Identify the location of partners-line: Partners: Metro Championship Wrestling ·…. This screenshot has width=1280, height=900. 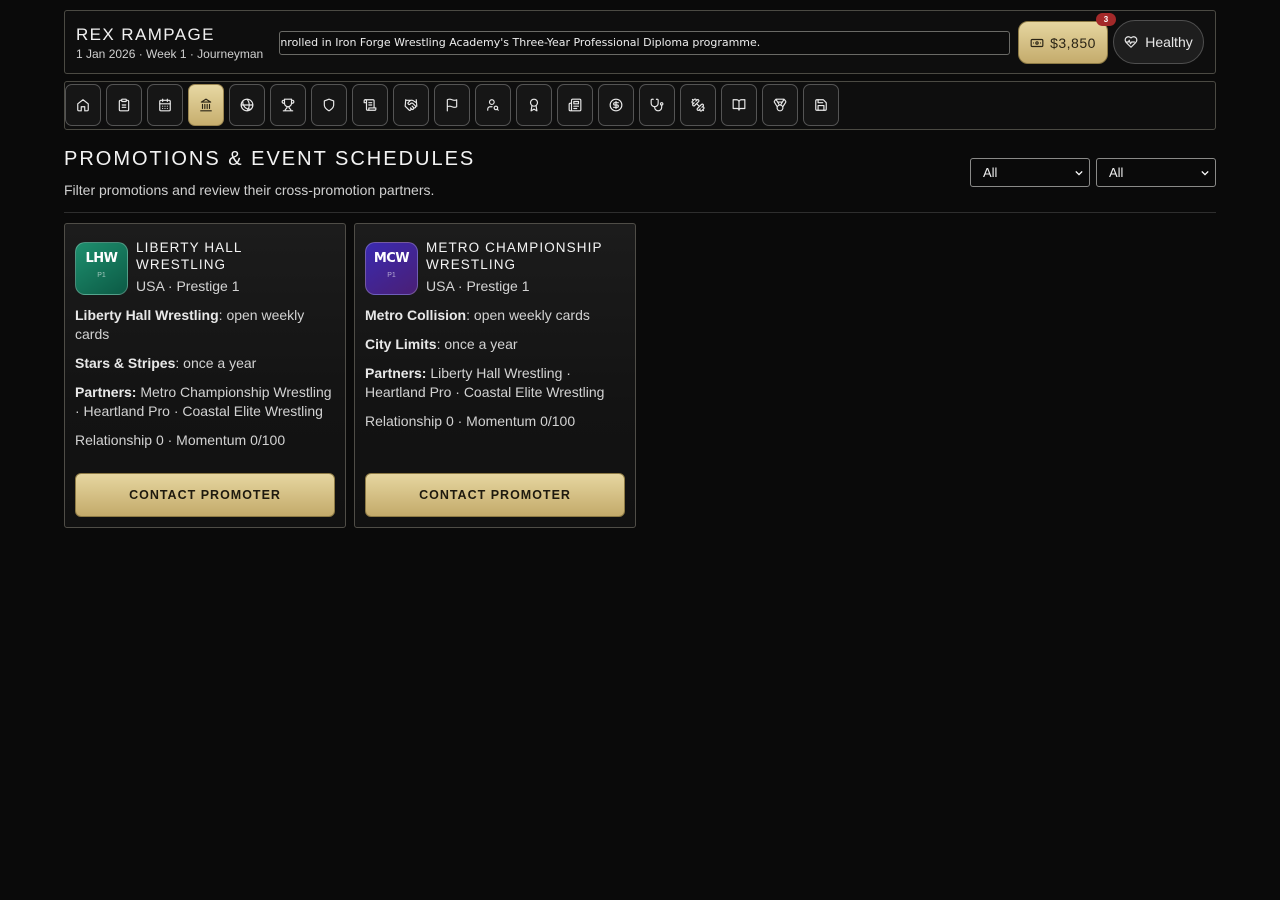
(206, 402).